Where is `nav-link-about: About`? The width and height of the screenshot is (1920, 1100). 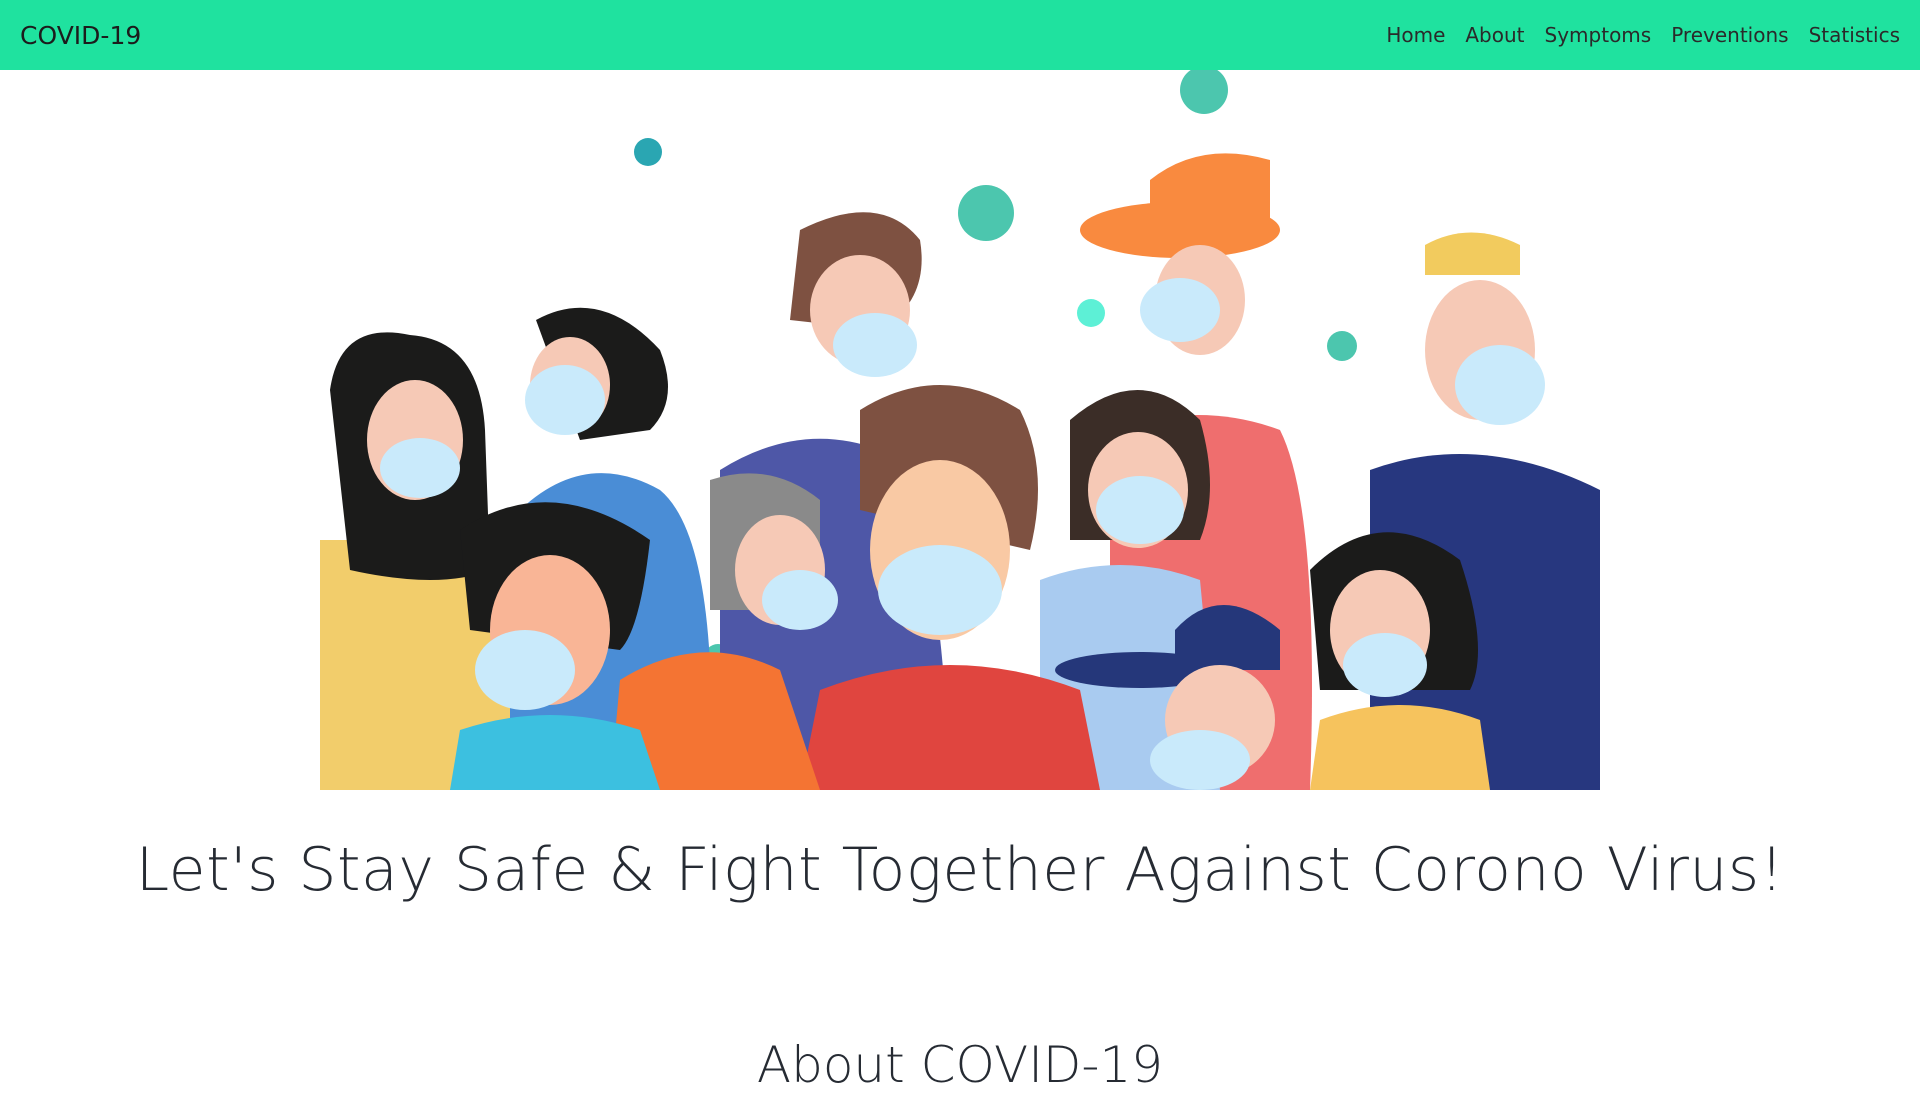
nav-link-about: About is located at coordinates (1494, 35).